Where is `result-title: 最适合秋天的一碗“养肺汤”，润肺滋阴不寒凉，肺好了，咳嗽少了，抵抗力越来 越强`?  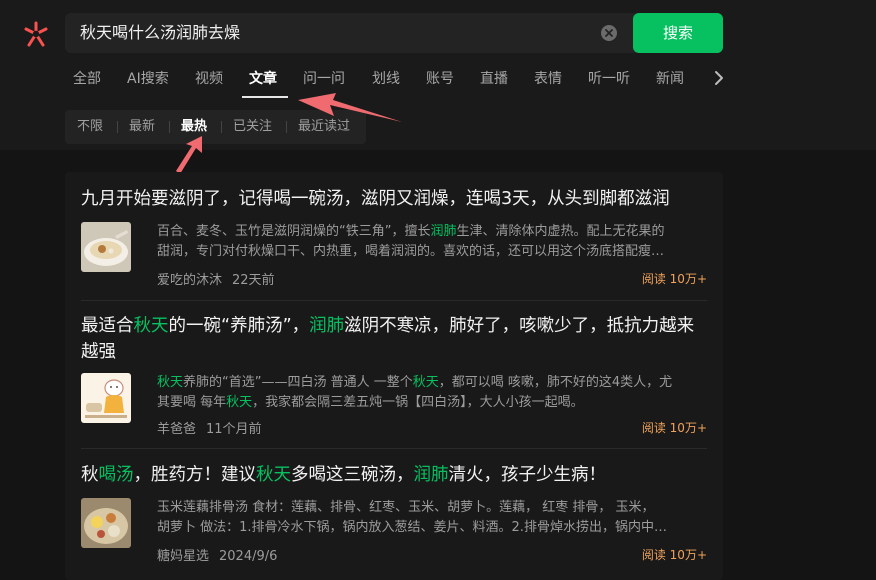 result-title: 最适合秋天的一碗“养肺汤”，润肺滋阴不寒凉，肺好了，咳嗽少了，抵抗力越来 越强 is located at coordinates (394, 339).